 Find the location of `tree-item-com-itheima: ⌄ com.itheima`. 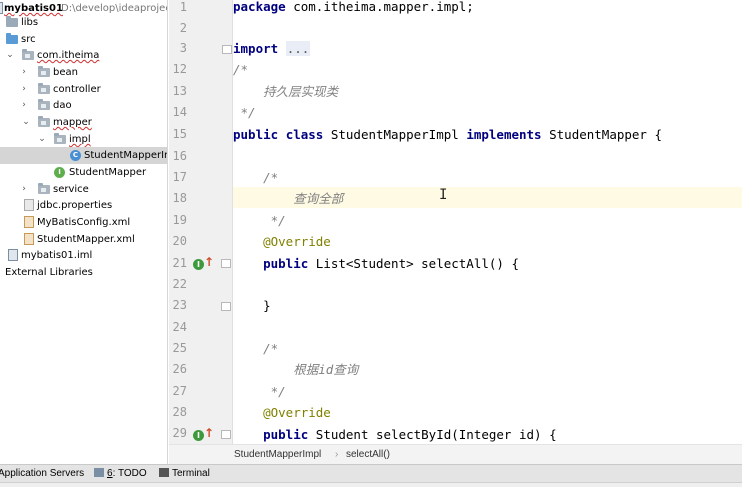

tree-item-com-itheima: ⌄ com.itheima is located at coordinates (83, 55).